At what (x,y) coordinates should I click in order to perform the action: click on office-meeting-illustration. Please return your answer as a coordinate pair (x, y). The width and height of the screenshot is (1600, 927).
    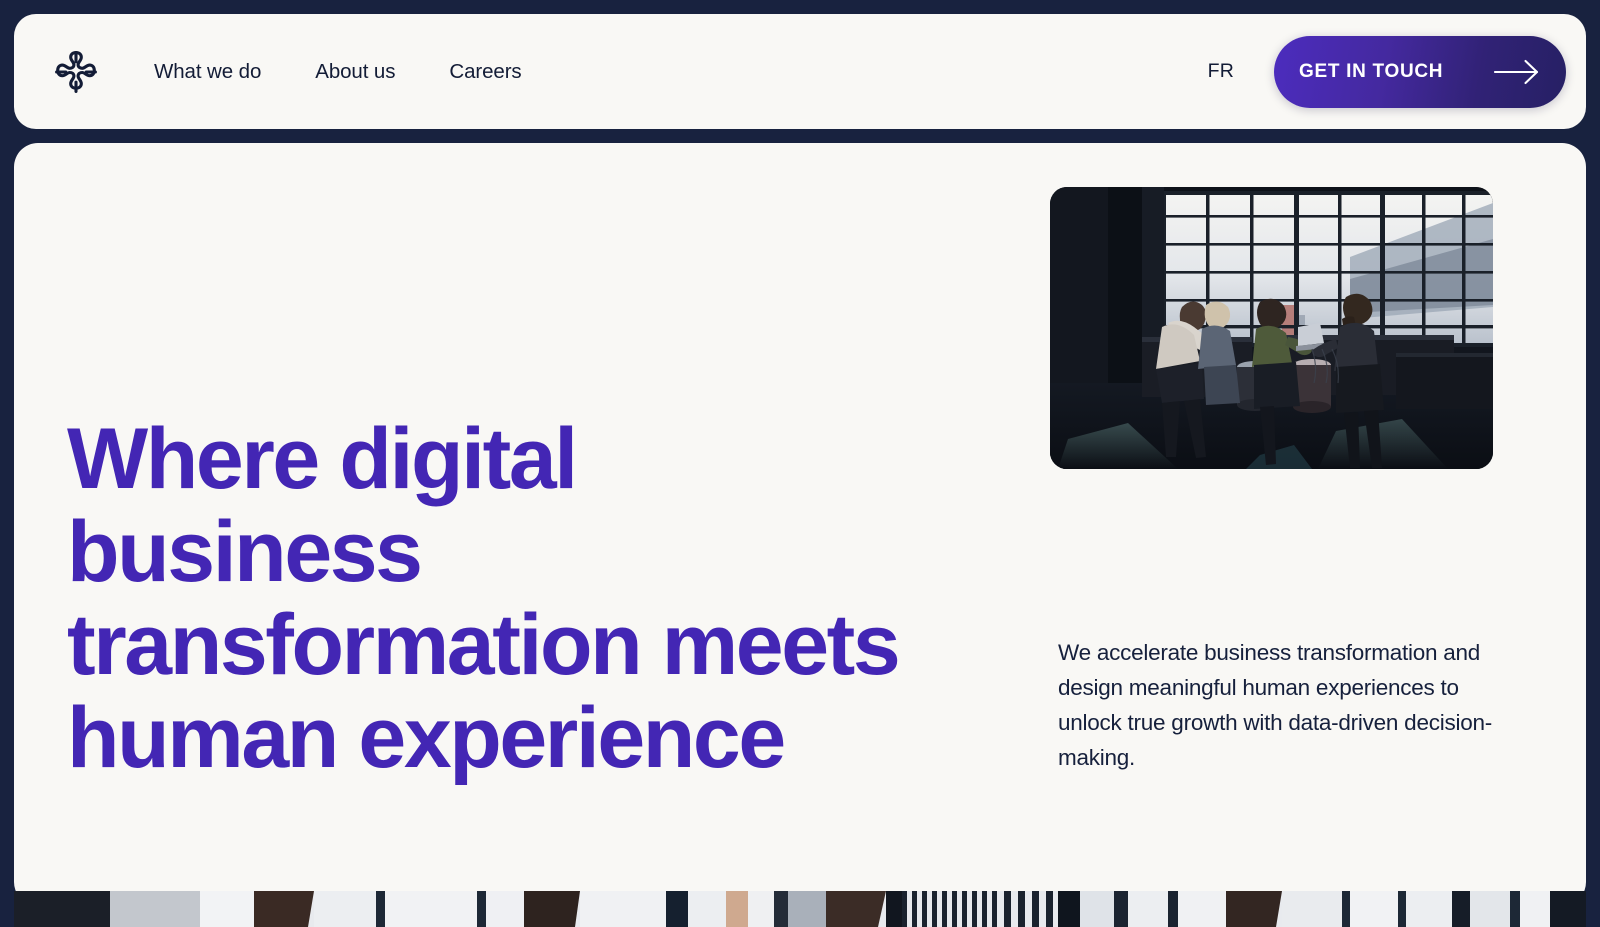
    Looking at the image, I should click on (1271, 328).